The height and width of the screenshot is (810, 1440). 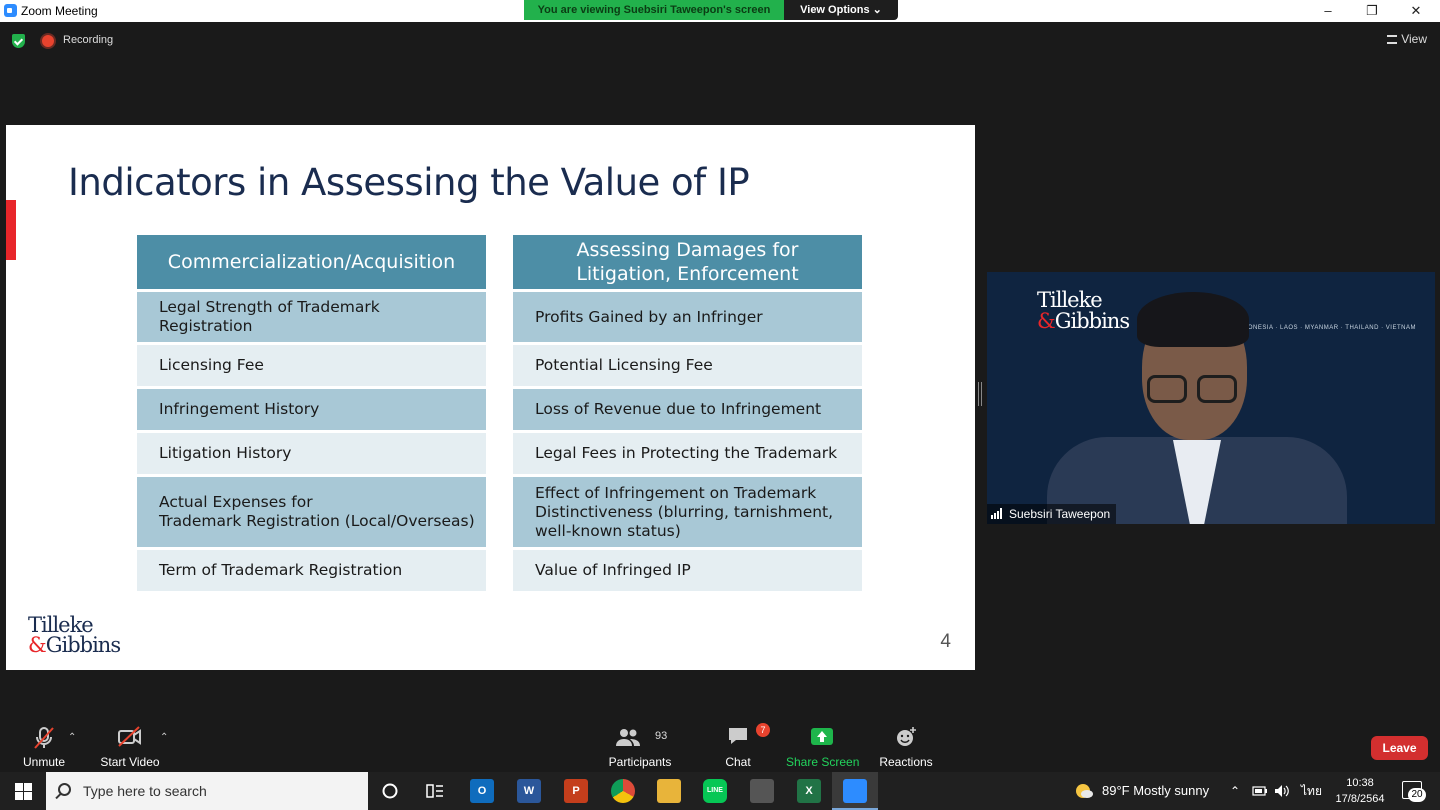 I want to click on participants-button: 93 Participants, so click(x=640, y=743).